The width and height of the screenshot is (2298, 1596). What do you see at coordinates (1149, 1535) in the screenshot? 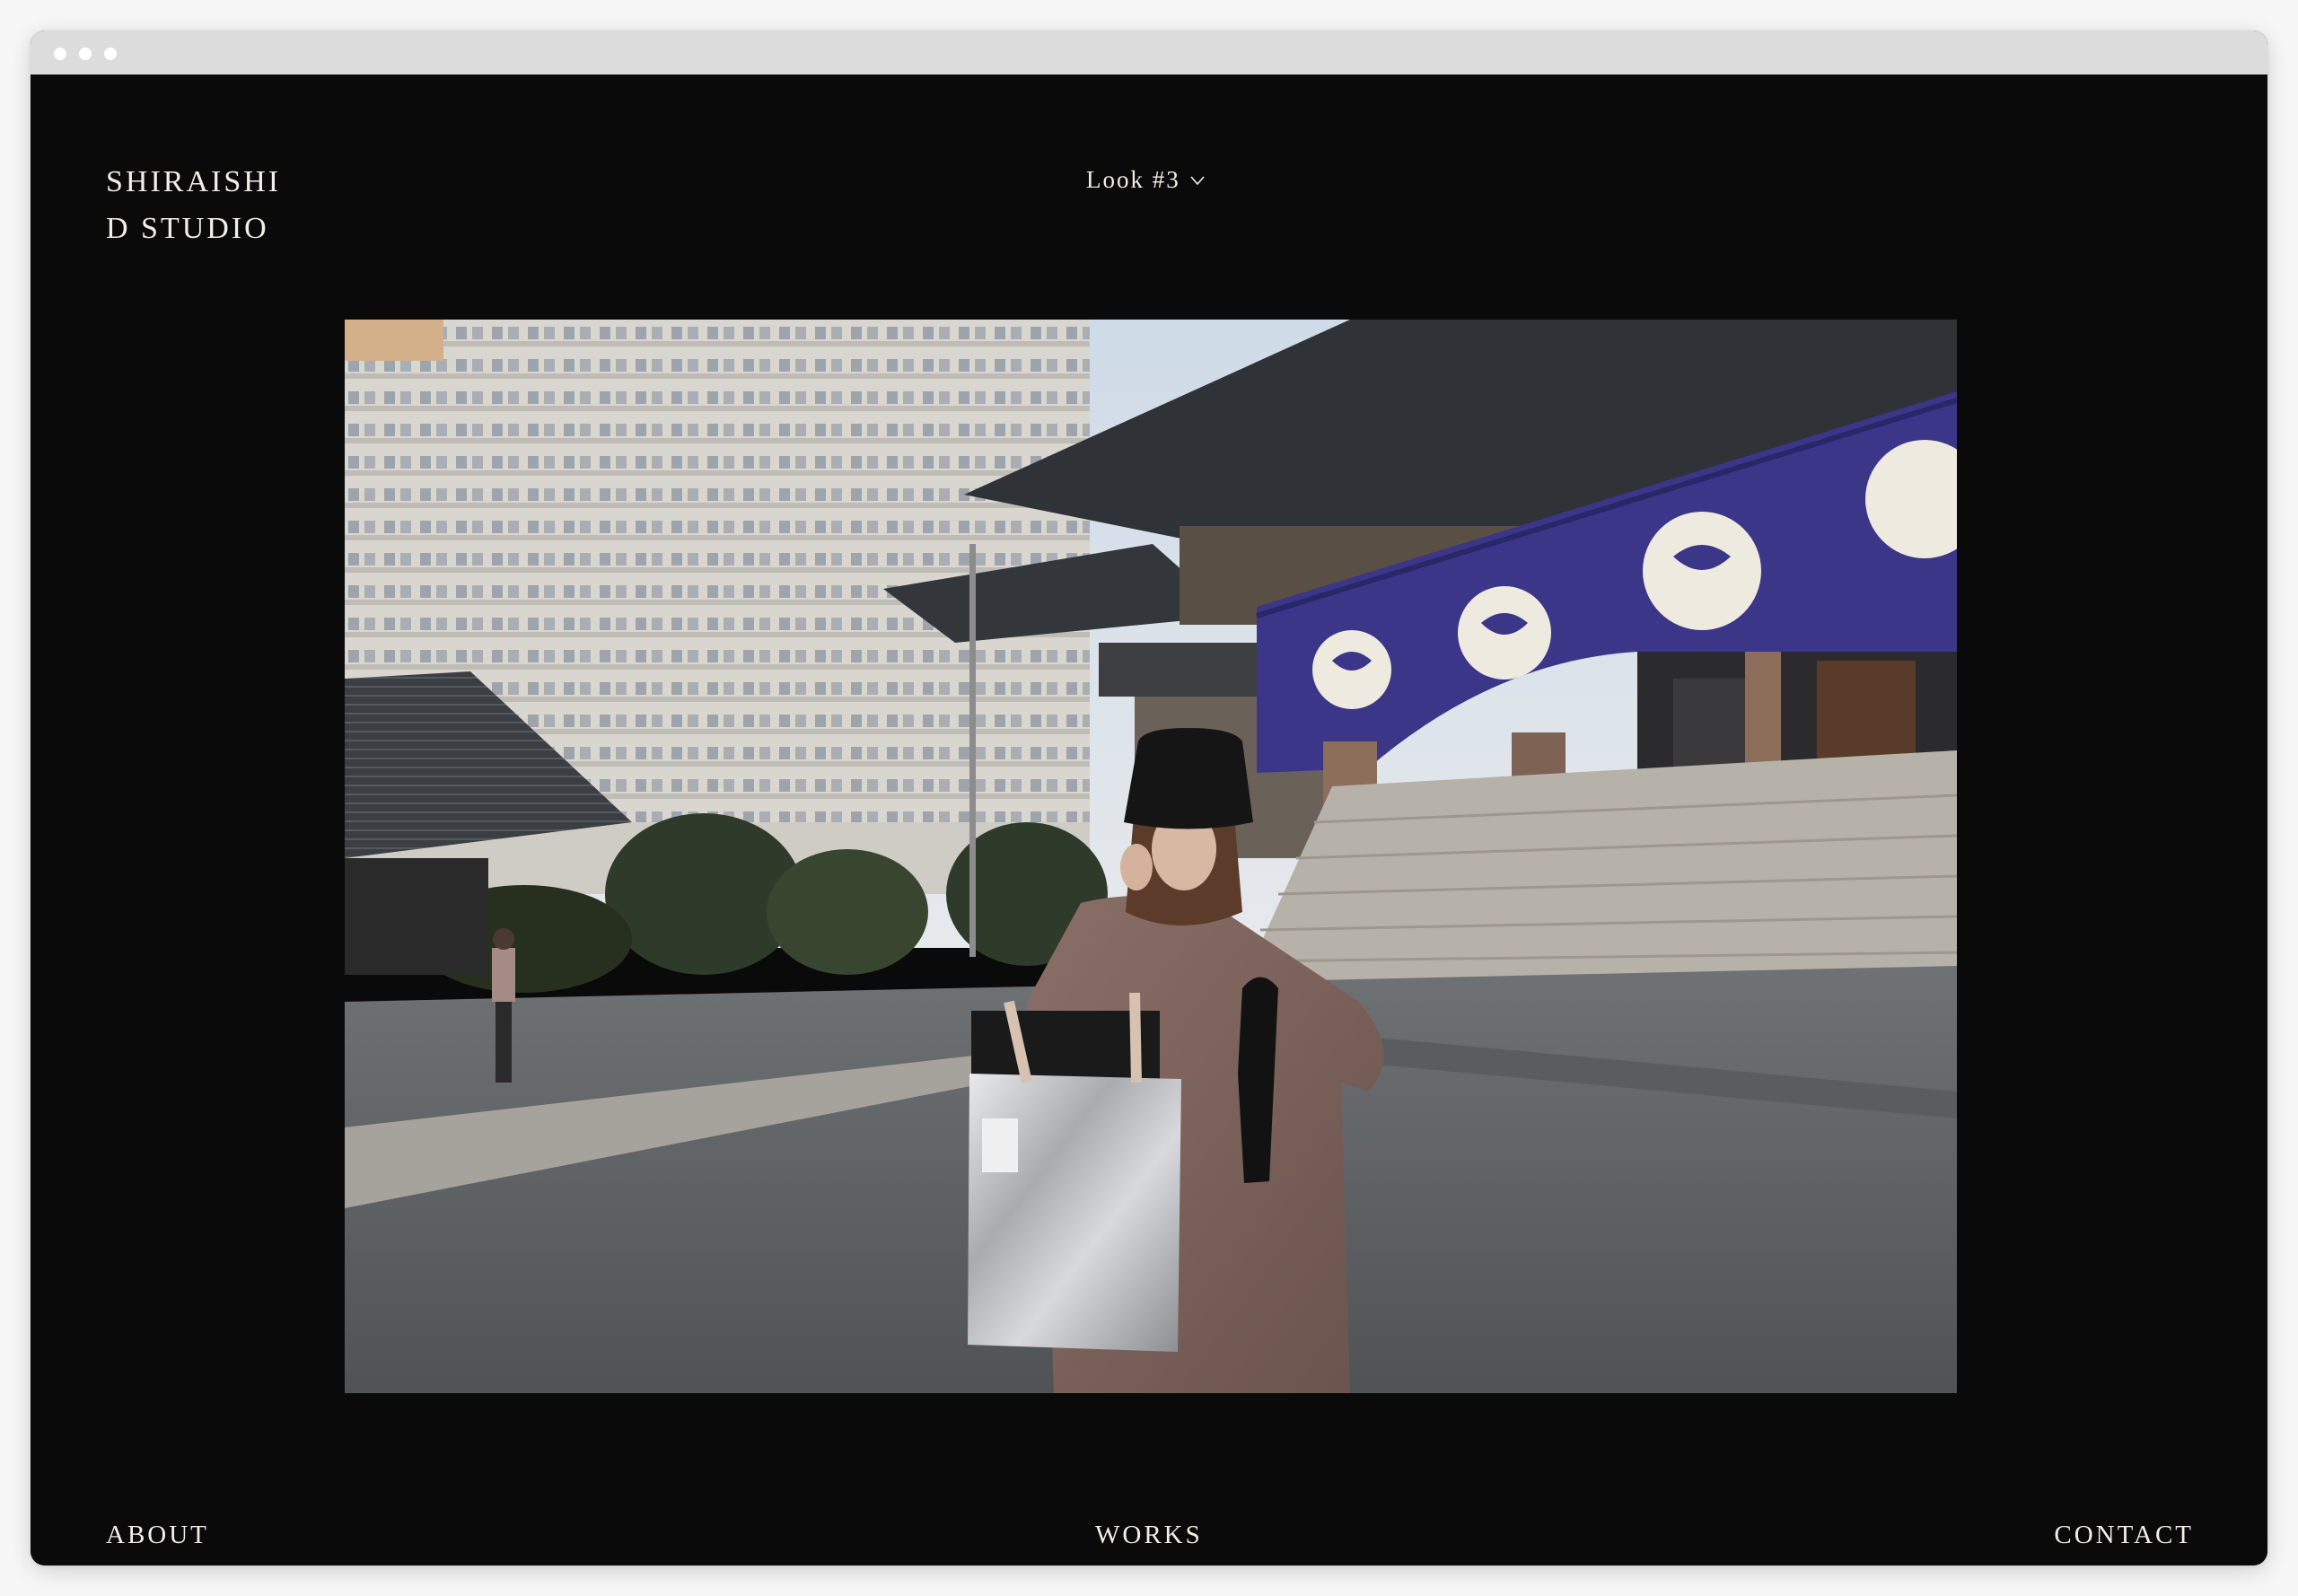
I see `nav-works: WORKS` at bounding box center [1149, 1535].